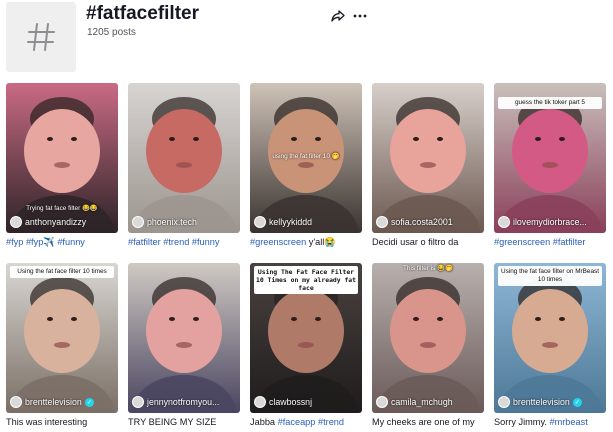  I want to click on caption-text: ✈️, so click(49, 242).